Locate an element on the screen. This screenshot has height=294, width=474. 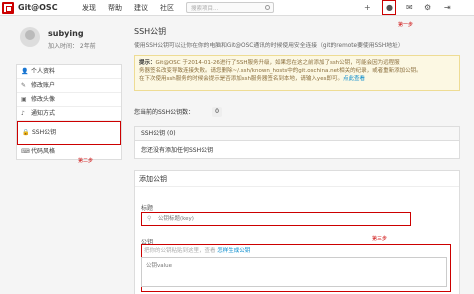
mail-icon: ✉ is located at coordinates (409, 7).